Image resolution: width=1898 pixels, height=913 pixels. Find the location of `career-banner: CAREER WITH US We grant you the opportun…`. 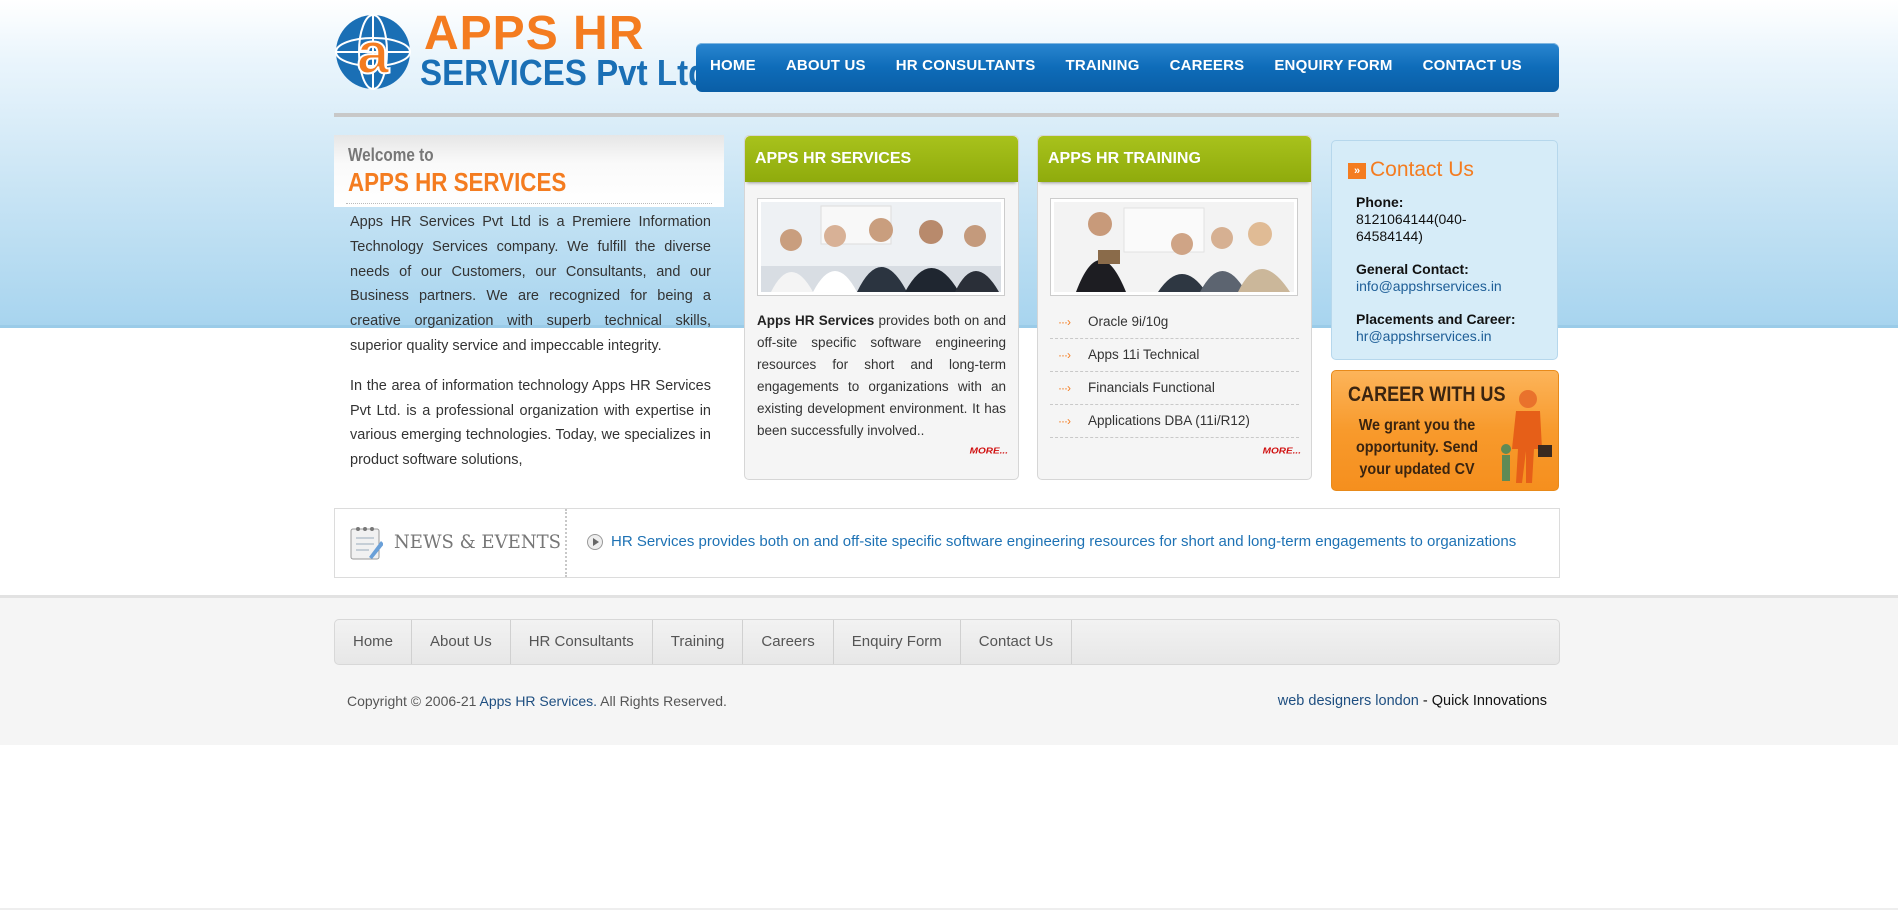

career-banner: CAREER WITH US We grant you the opportun… is located at coordinates (1445, 430).